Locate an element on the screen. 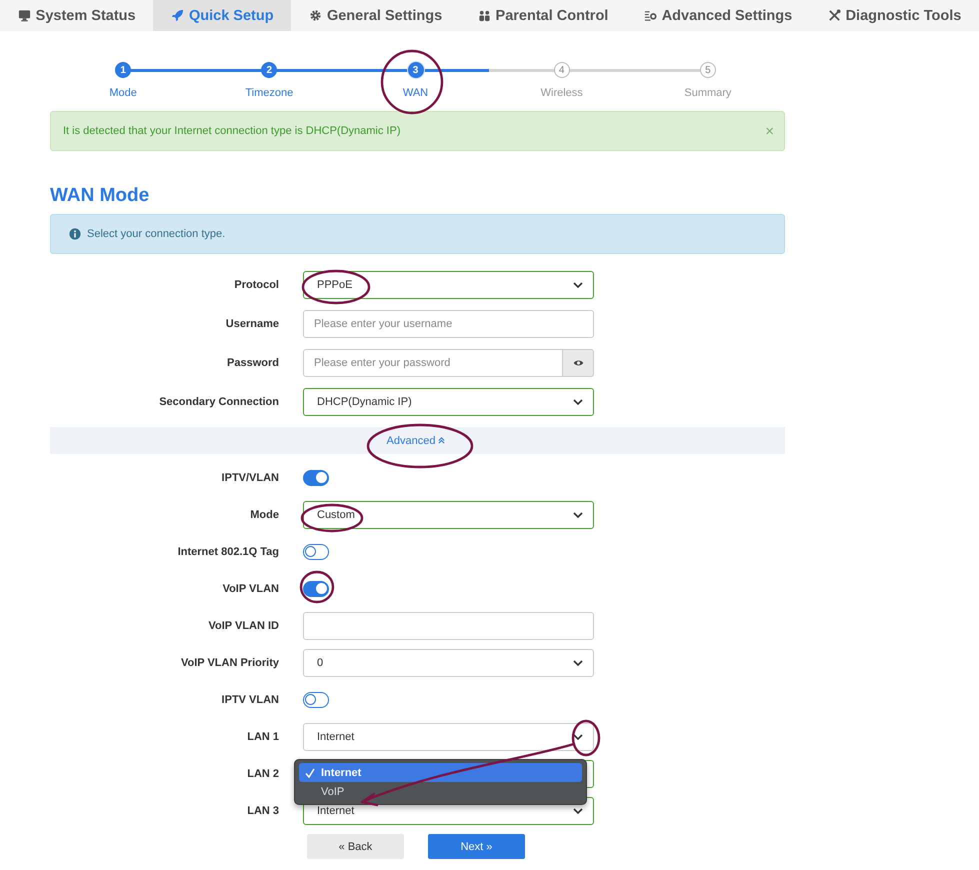 The width and height of the screenshot is (979, 870). step-number: 1 is located at coordinates (123, 70).